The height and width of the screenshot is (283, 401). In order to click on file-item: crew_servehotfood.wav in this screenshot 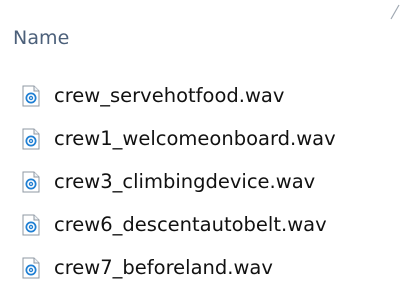, I will do `click(178, 101)`.